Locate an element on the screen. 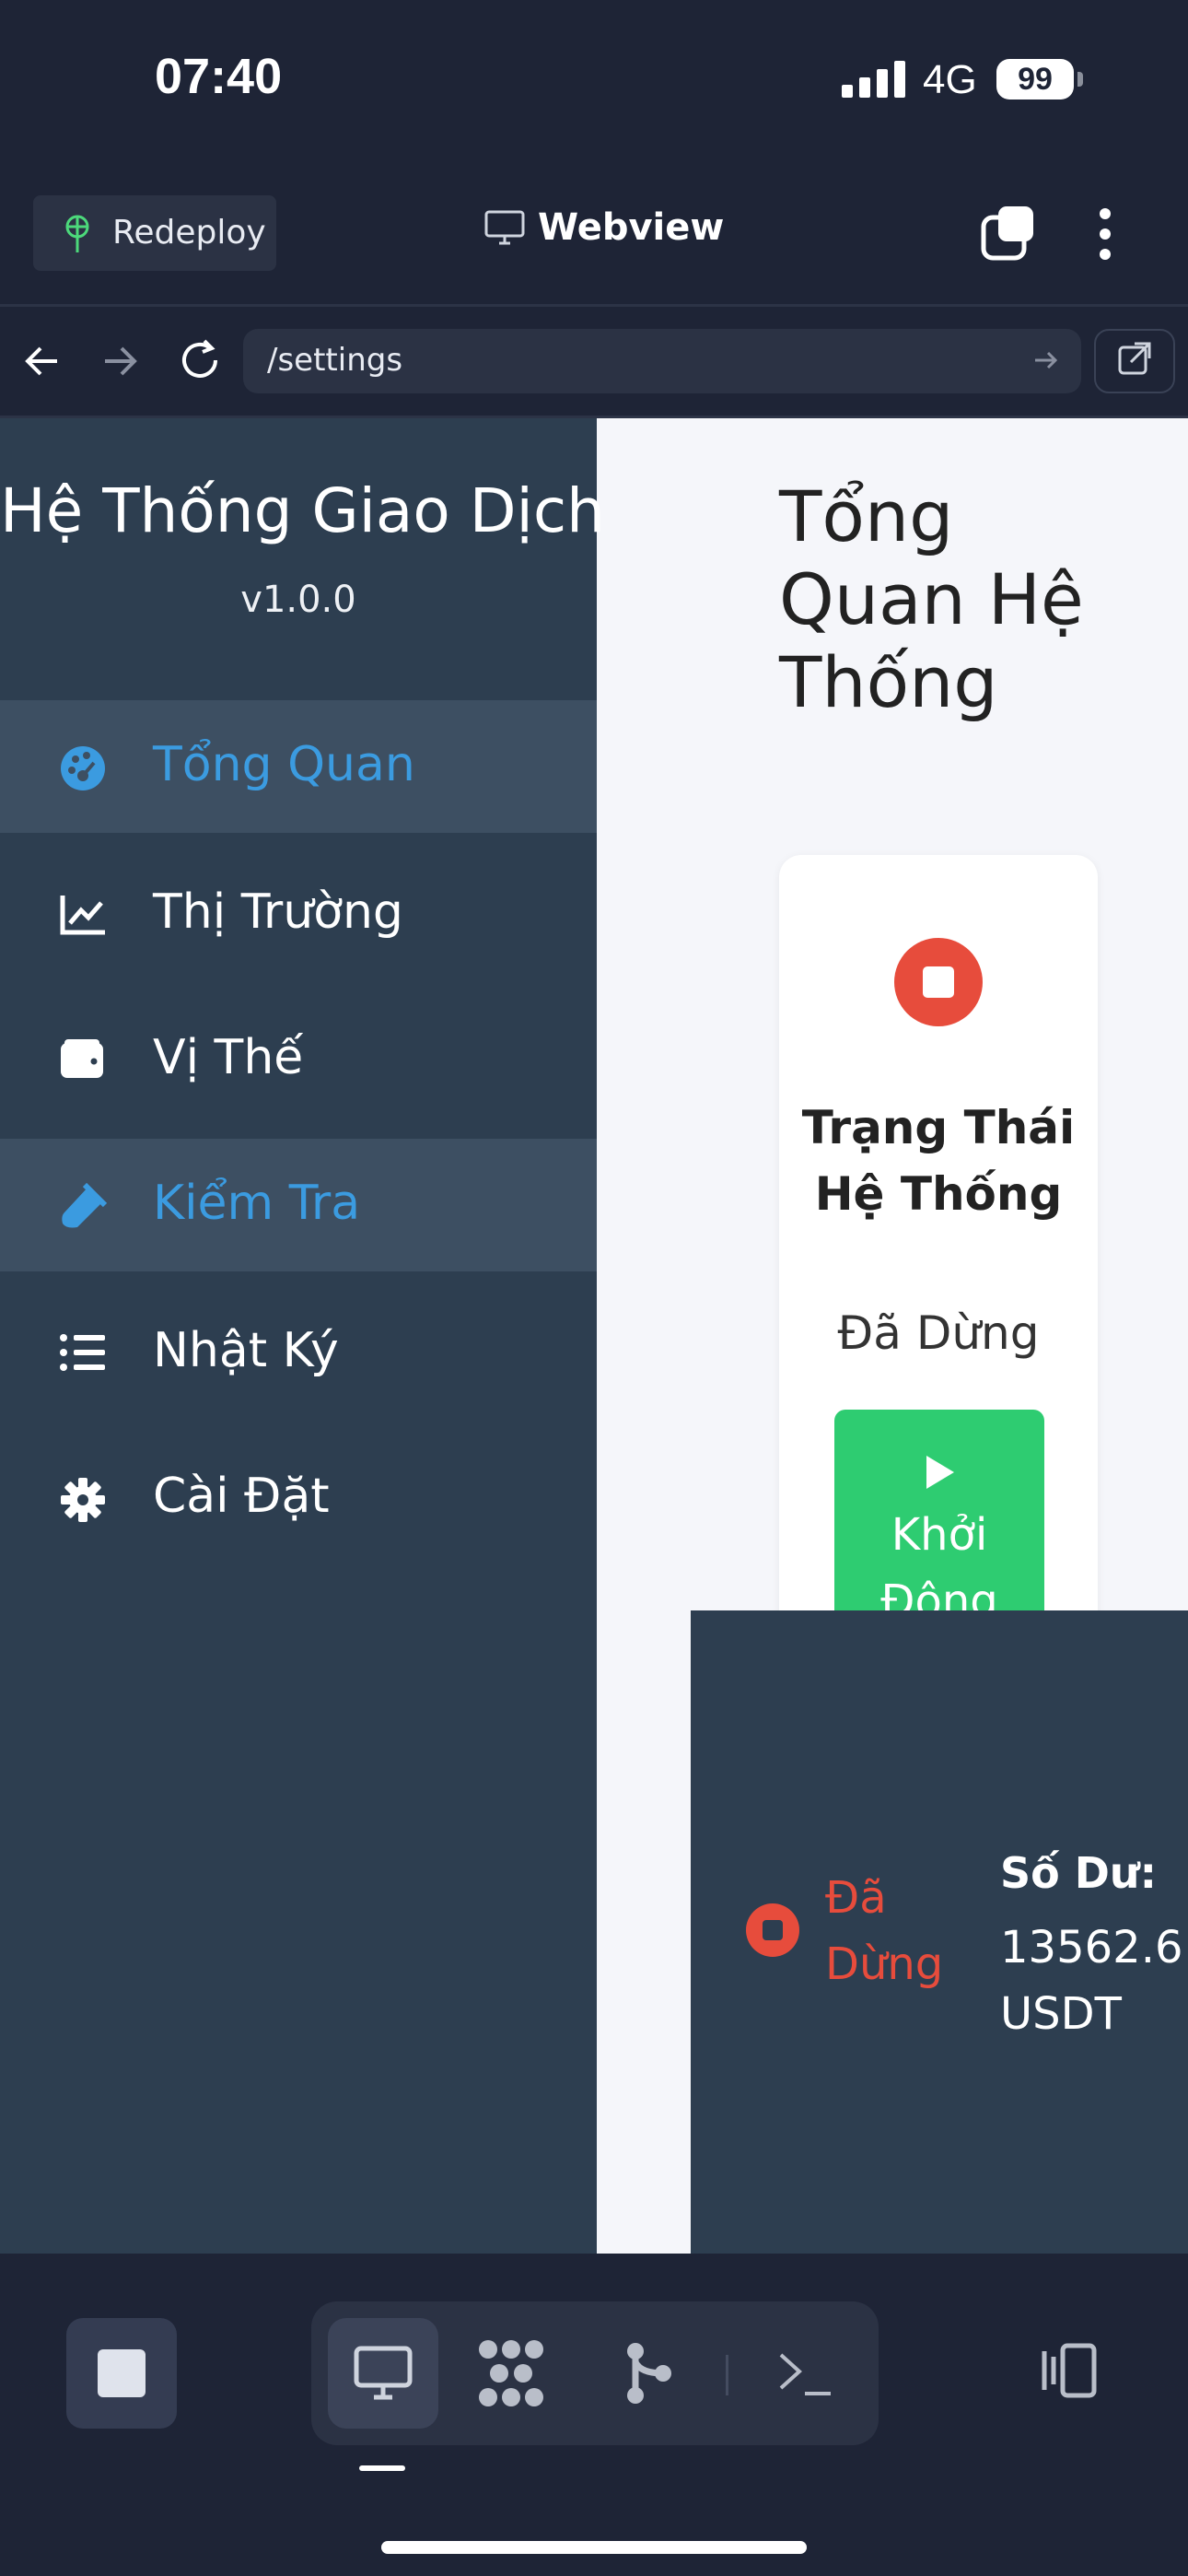 The width and height of the screenshot is (1188, 2576). sidebar-item-testing: Kiểm Tra is located at coordinates (298, 1205).